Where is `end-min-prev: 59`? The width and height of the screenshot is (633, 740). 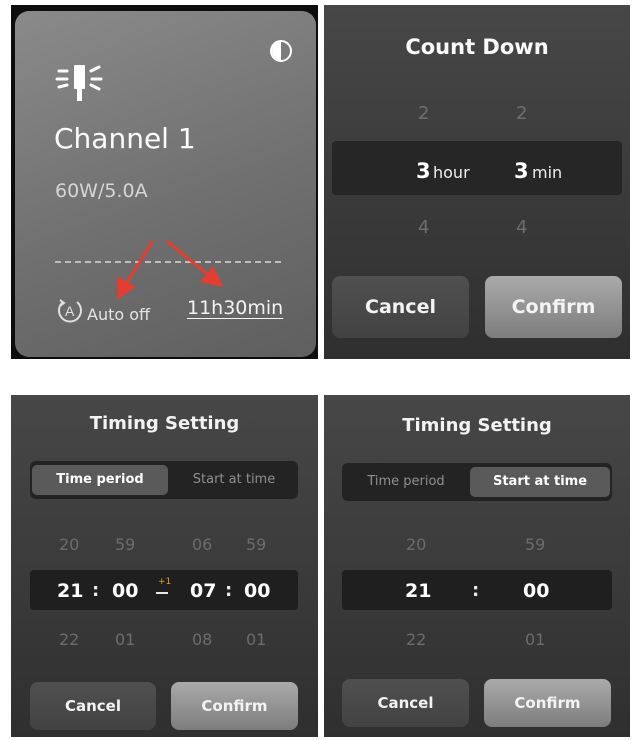 end-min-prev: 59 is located at coordinates (256, 544).